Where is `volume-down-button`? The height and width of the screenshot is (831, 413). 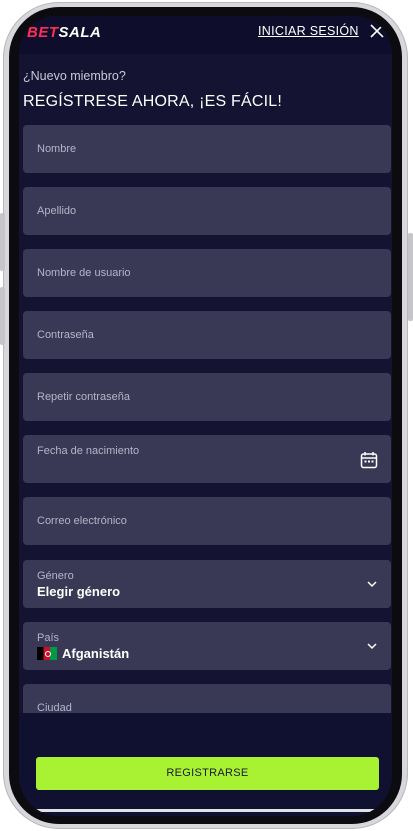 volume-down-button is located at coordinates (2, 316).